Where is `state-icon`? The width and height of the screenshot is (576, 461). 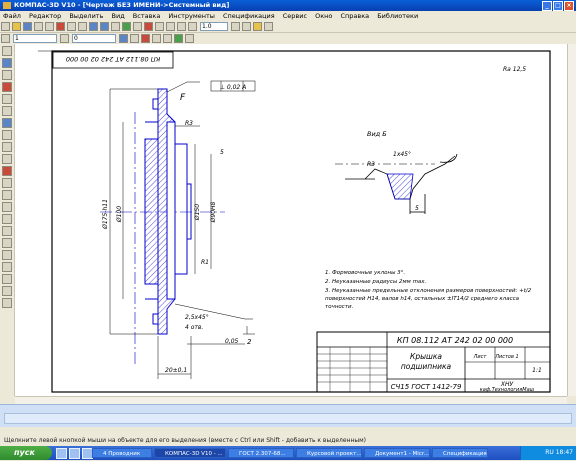 state-icon is located at coordinates (5, 38).